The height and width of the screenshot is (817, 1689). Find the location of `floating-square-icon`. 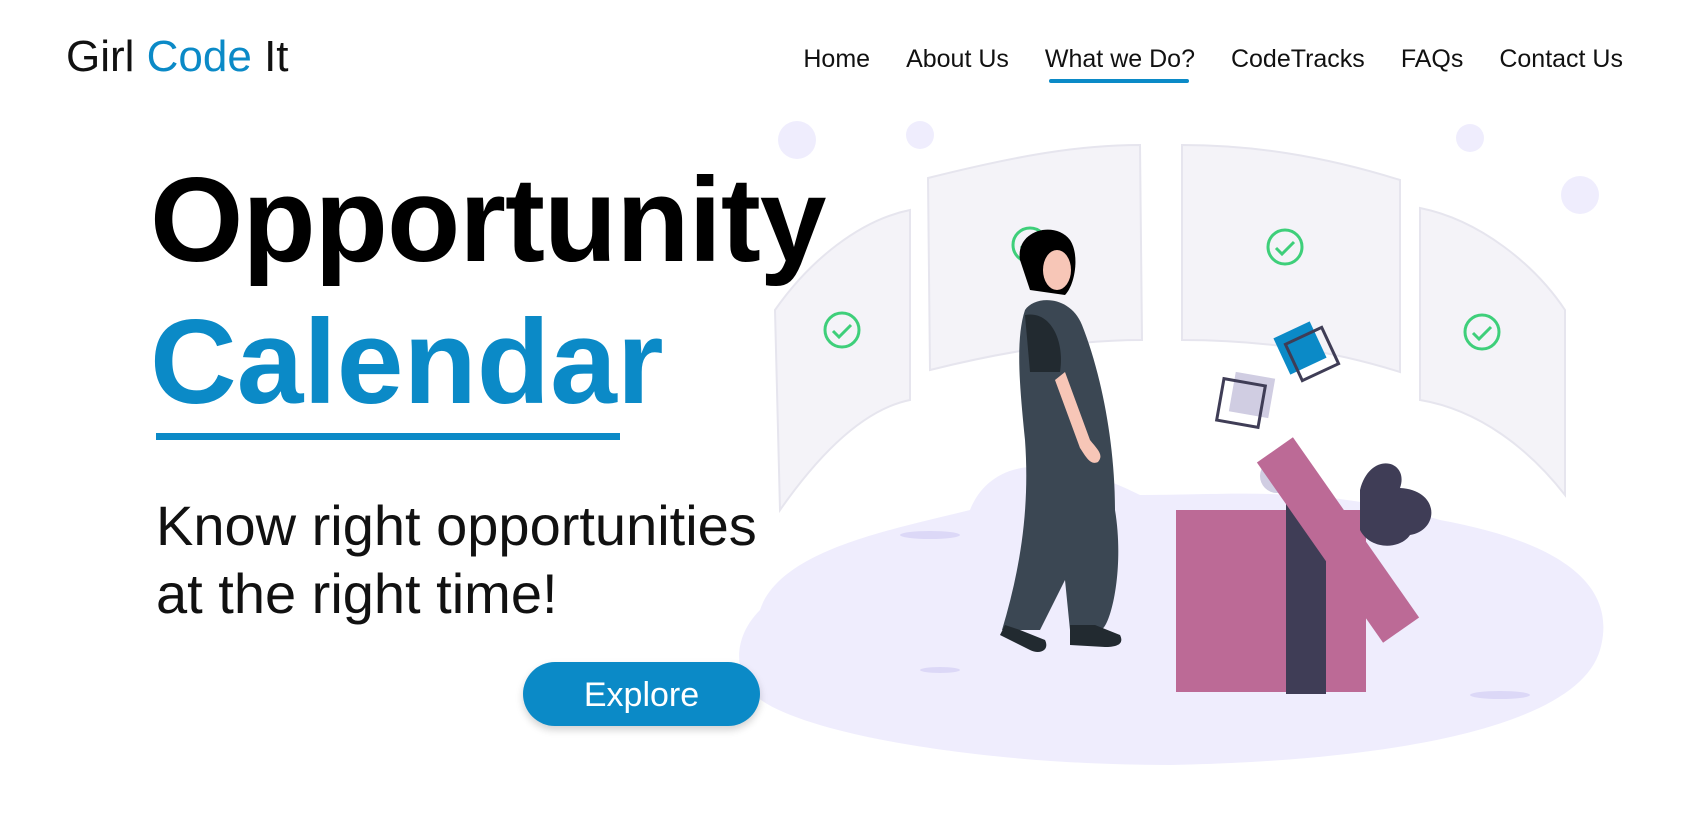

floating-square-icon is located at coordinates (1252, 395).